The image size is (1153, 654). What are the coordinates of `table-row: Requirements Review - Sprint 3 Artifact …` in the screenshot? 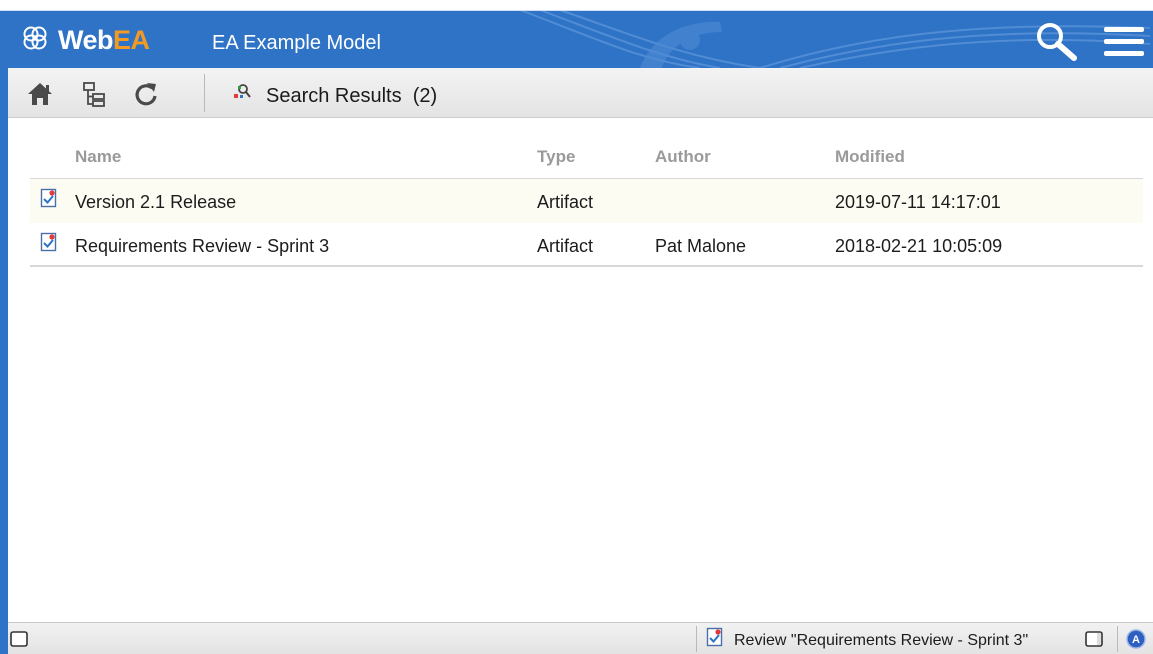 It's located at (586, 245).